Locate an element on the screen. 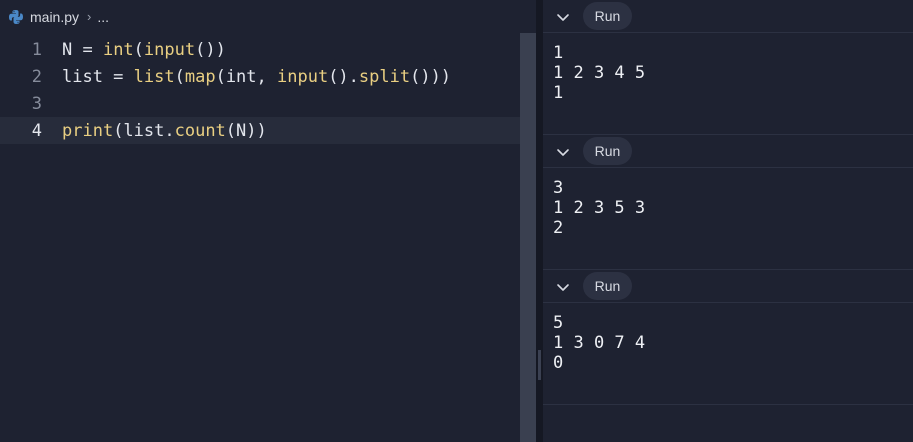 This screenshot has height=442, width=913. run-panel-3: Run 51 3 0 7 40 is located at coordinates (728, 337).